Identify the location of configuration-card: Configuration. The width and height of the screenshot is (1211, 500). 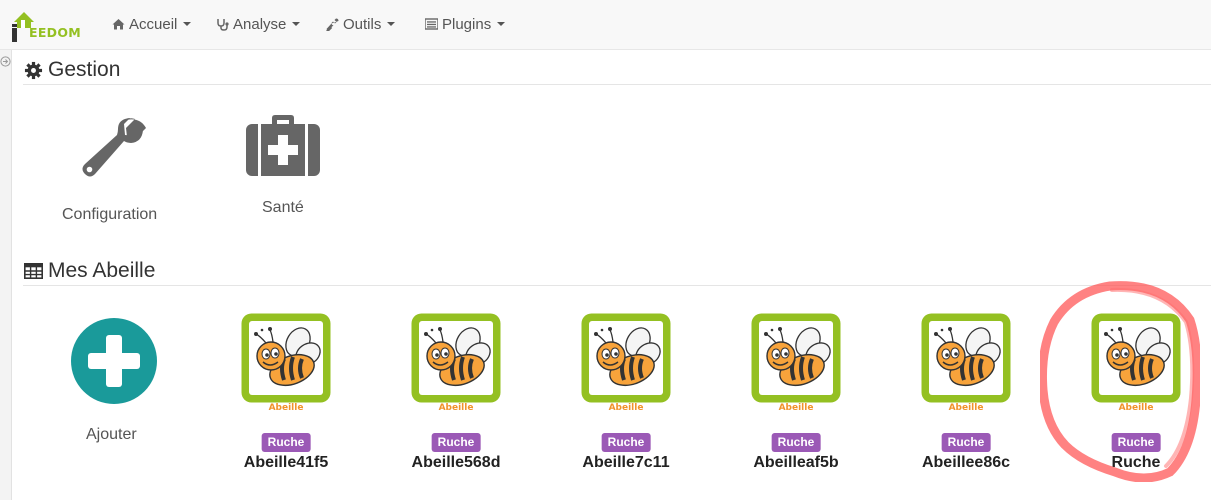
(115, 170).